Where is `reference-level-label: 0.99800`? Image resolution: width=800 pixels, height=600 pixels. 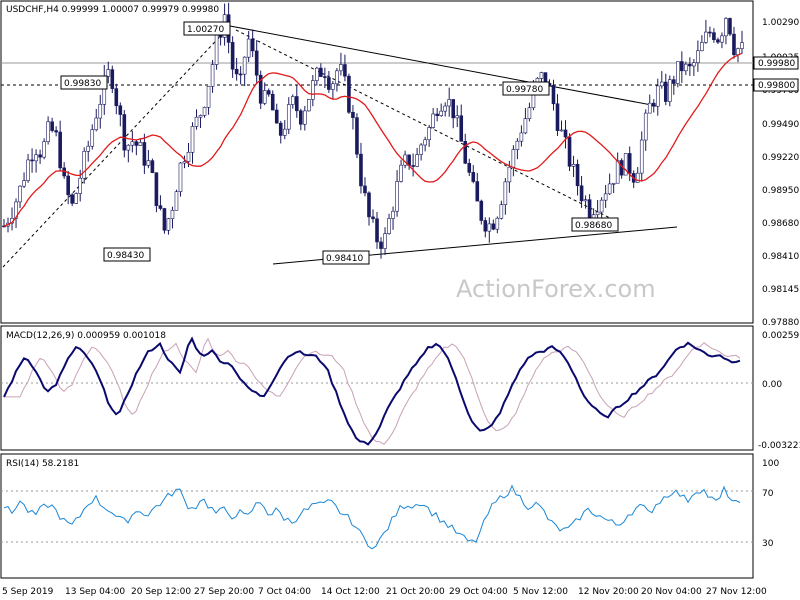
reference-level-label: 0.99800 is located at coordinates (776, 86).